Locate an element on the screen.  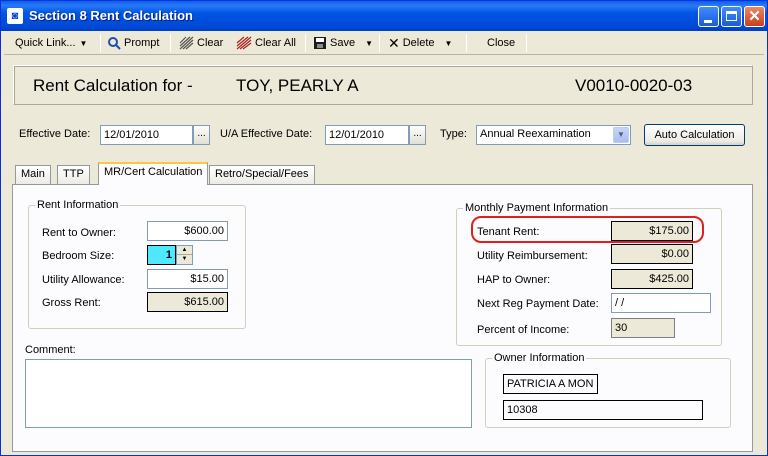
owner-name-value: PATRICIA A MON is located at coordinates (550, 384).